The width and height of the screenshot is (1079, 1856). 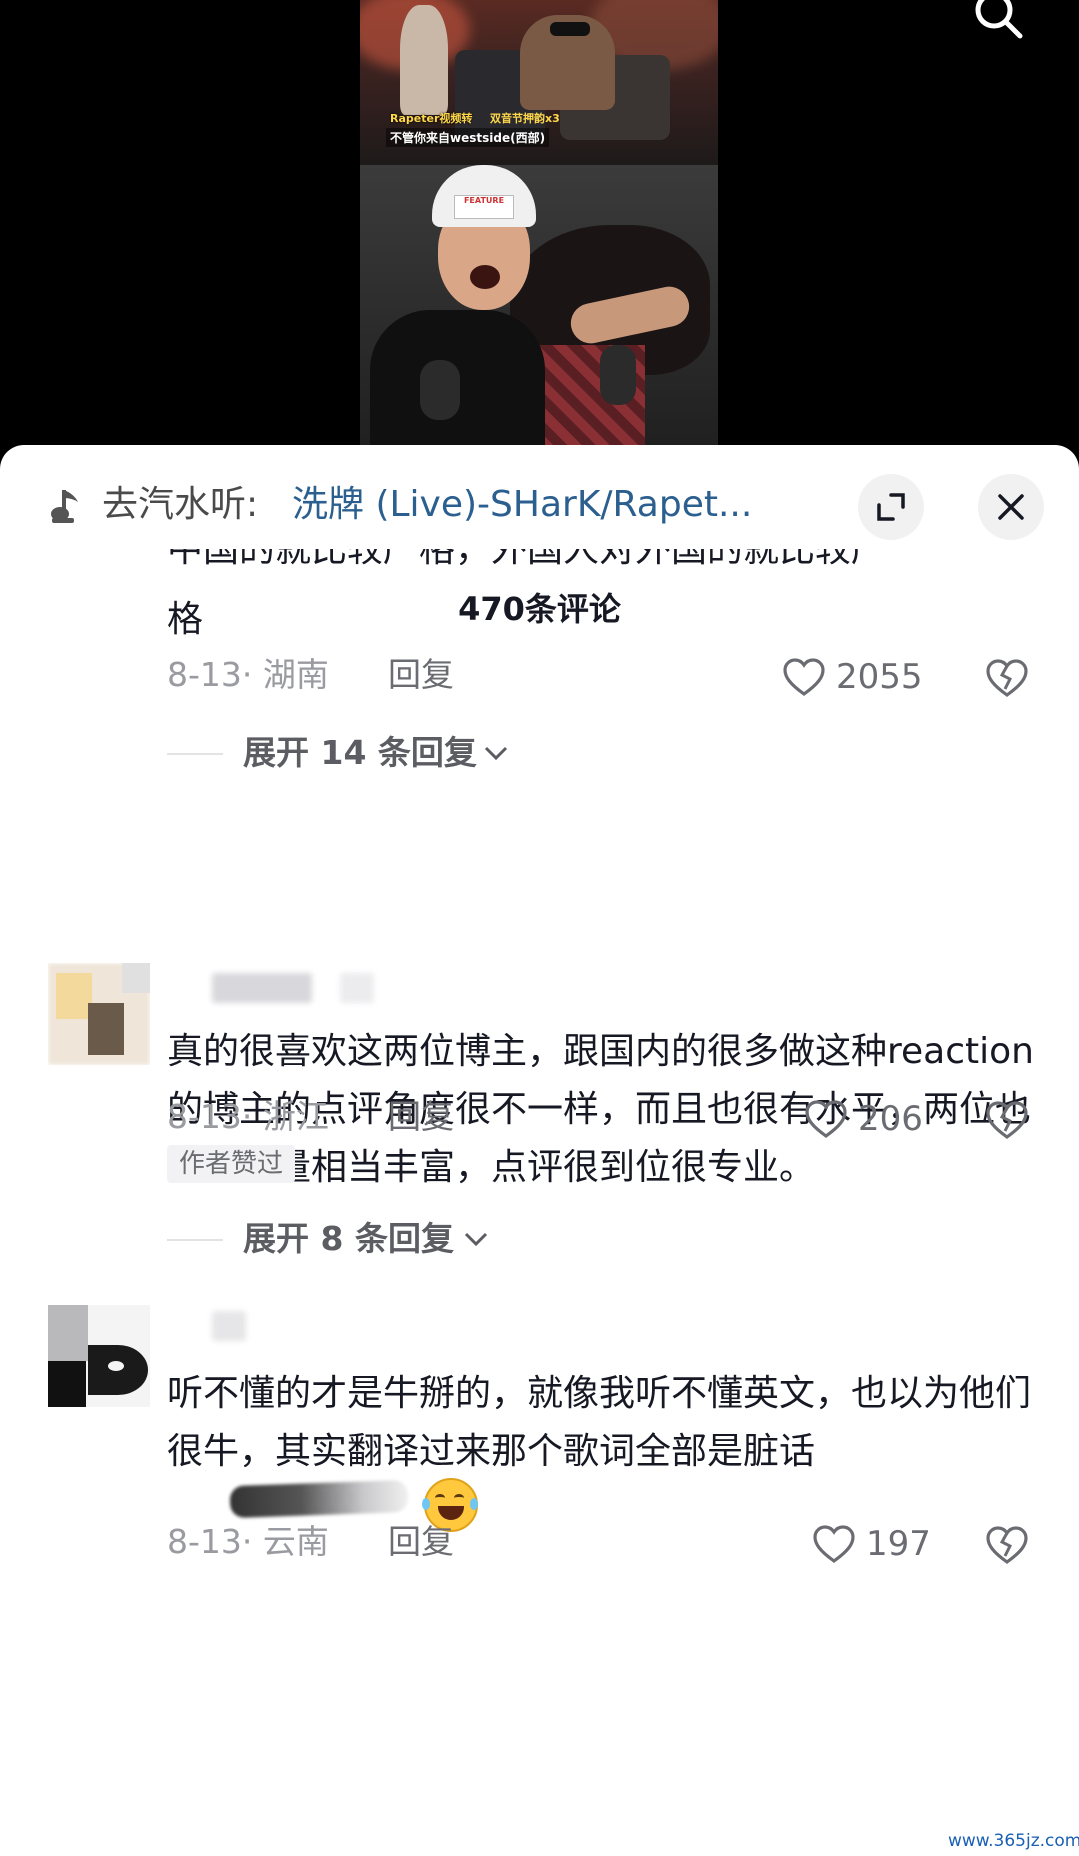 I want to click on music-source-label: 去汽水听:, so click(x=180, y=504).